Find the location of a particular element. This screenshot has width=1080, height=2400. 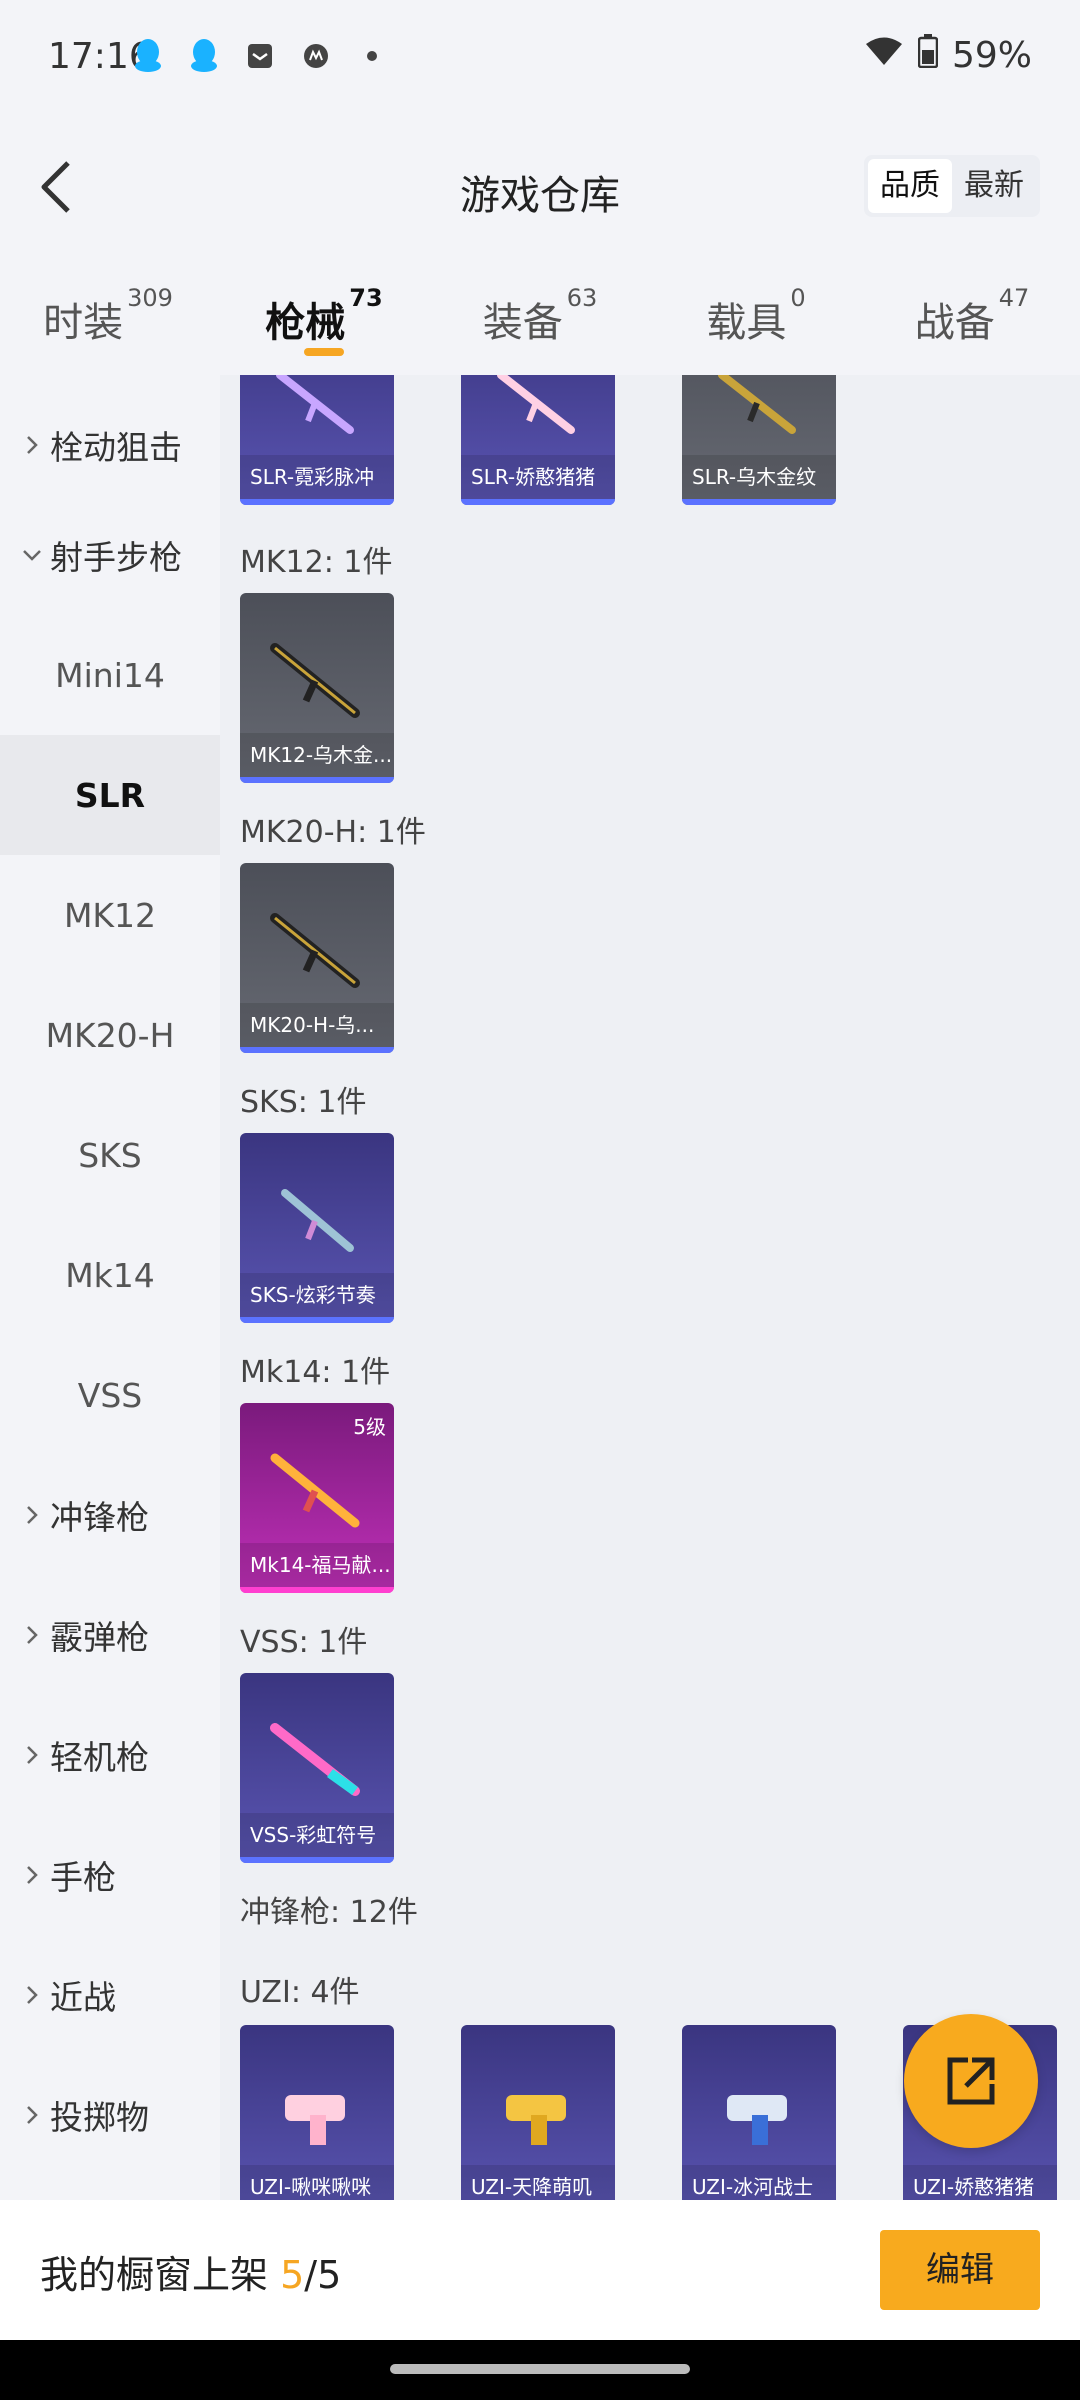

skin-card: SLR-乌木金纹 is located at coordinates (759, 440).